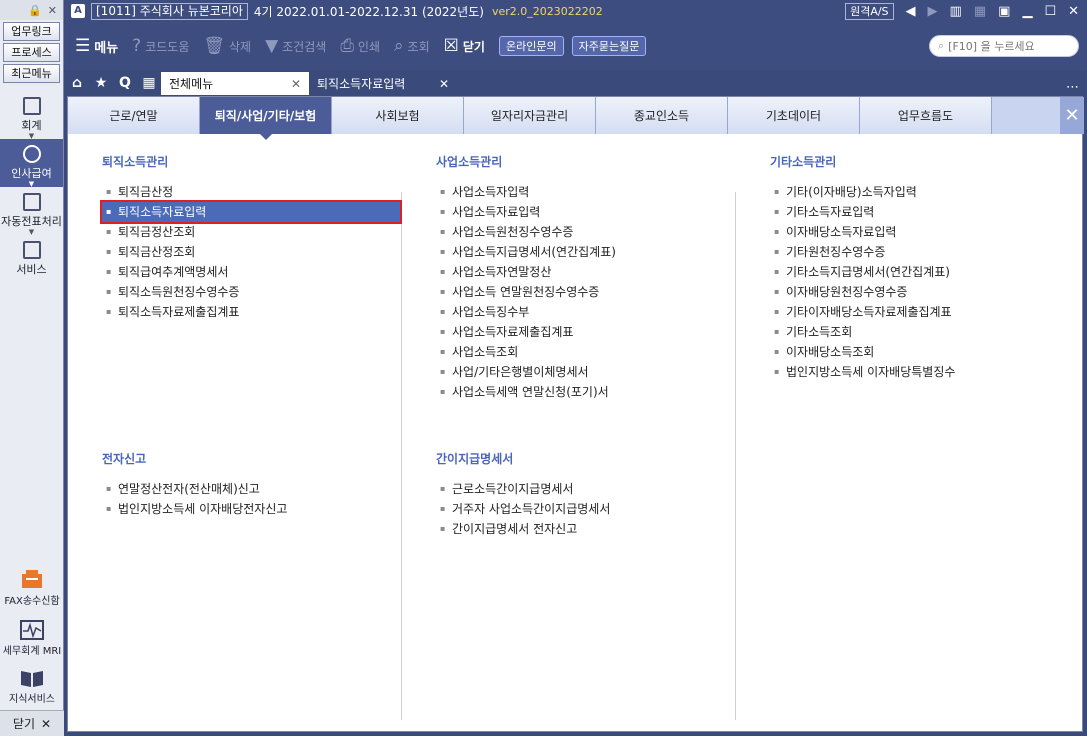 The height and width of the screenshot is (736, 1087). What do you see at coordinates (32, 579) in the screenshot?
I see `fax-icon` at bounding box center [32, 579].